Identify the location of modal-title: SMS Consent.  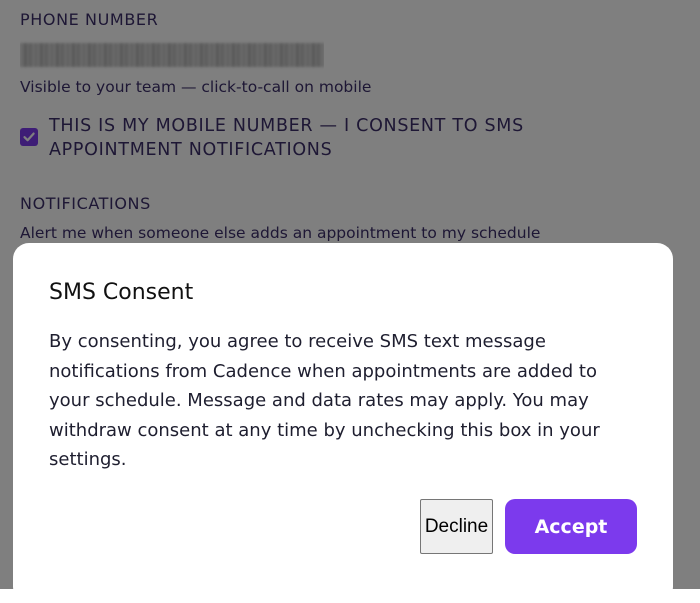
(121, 292).